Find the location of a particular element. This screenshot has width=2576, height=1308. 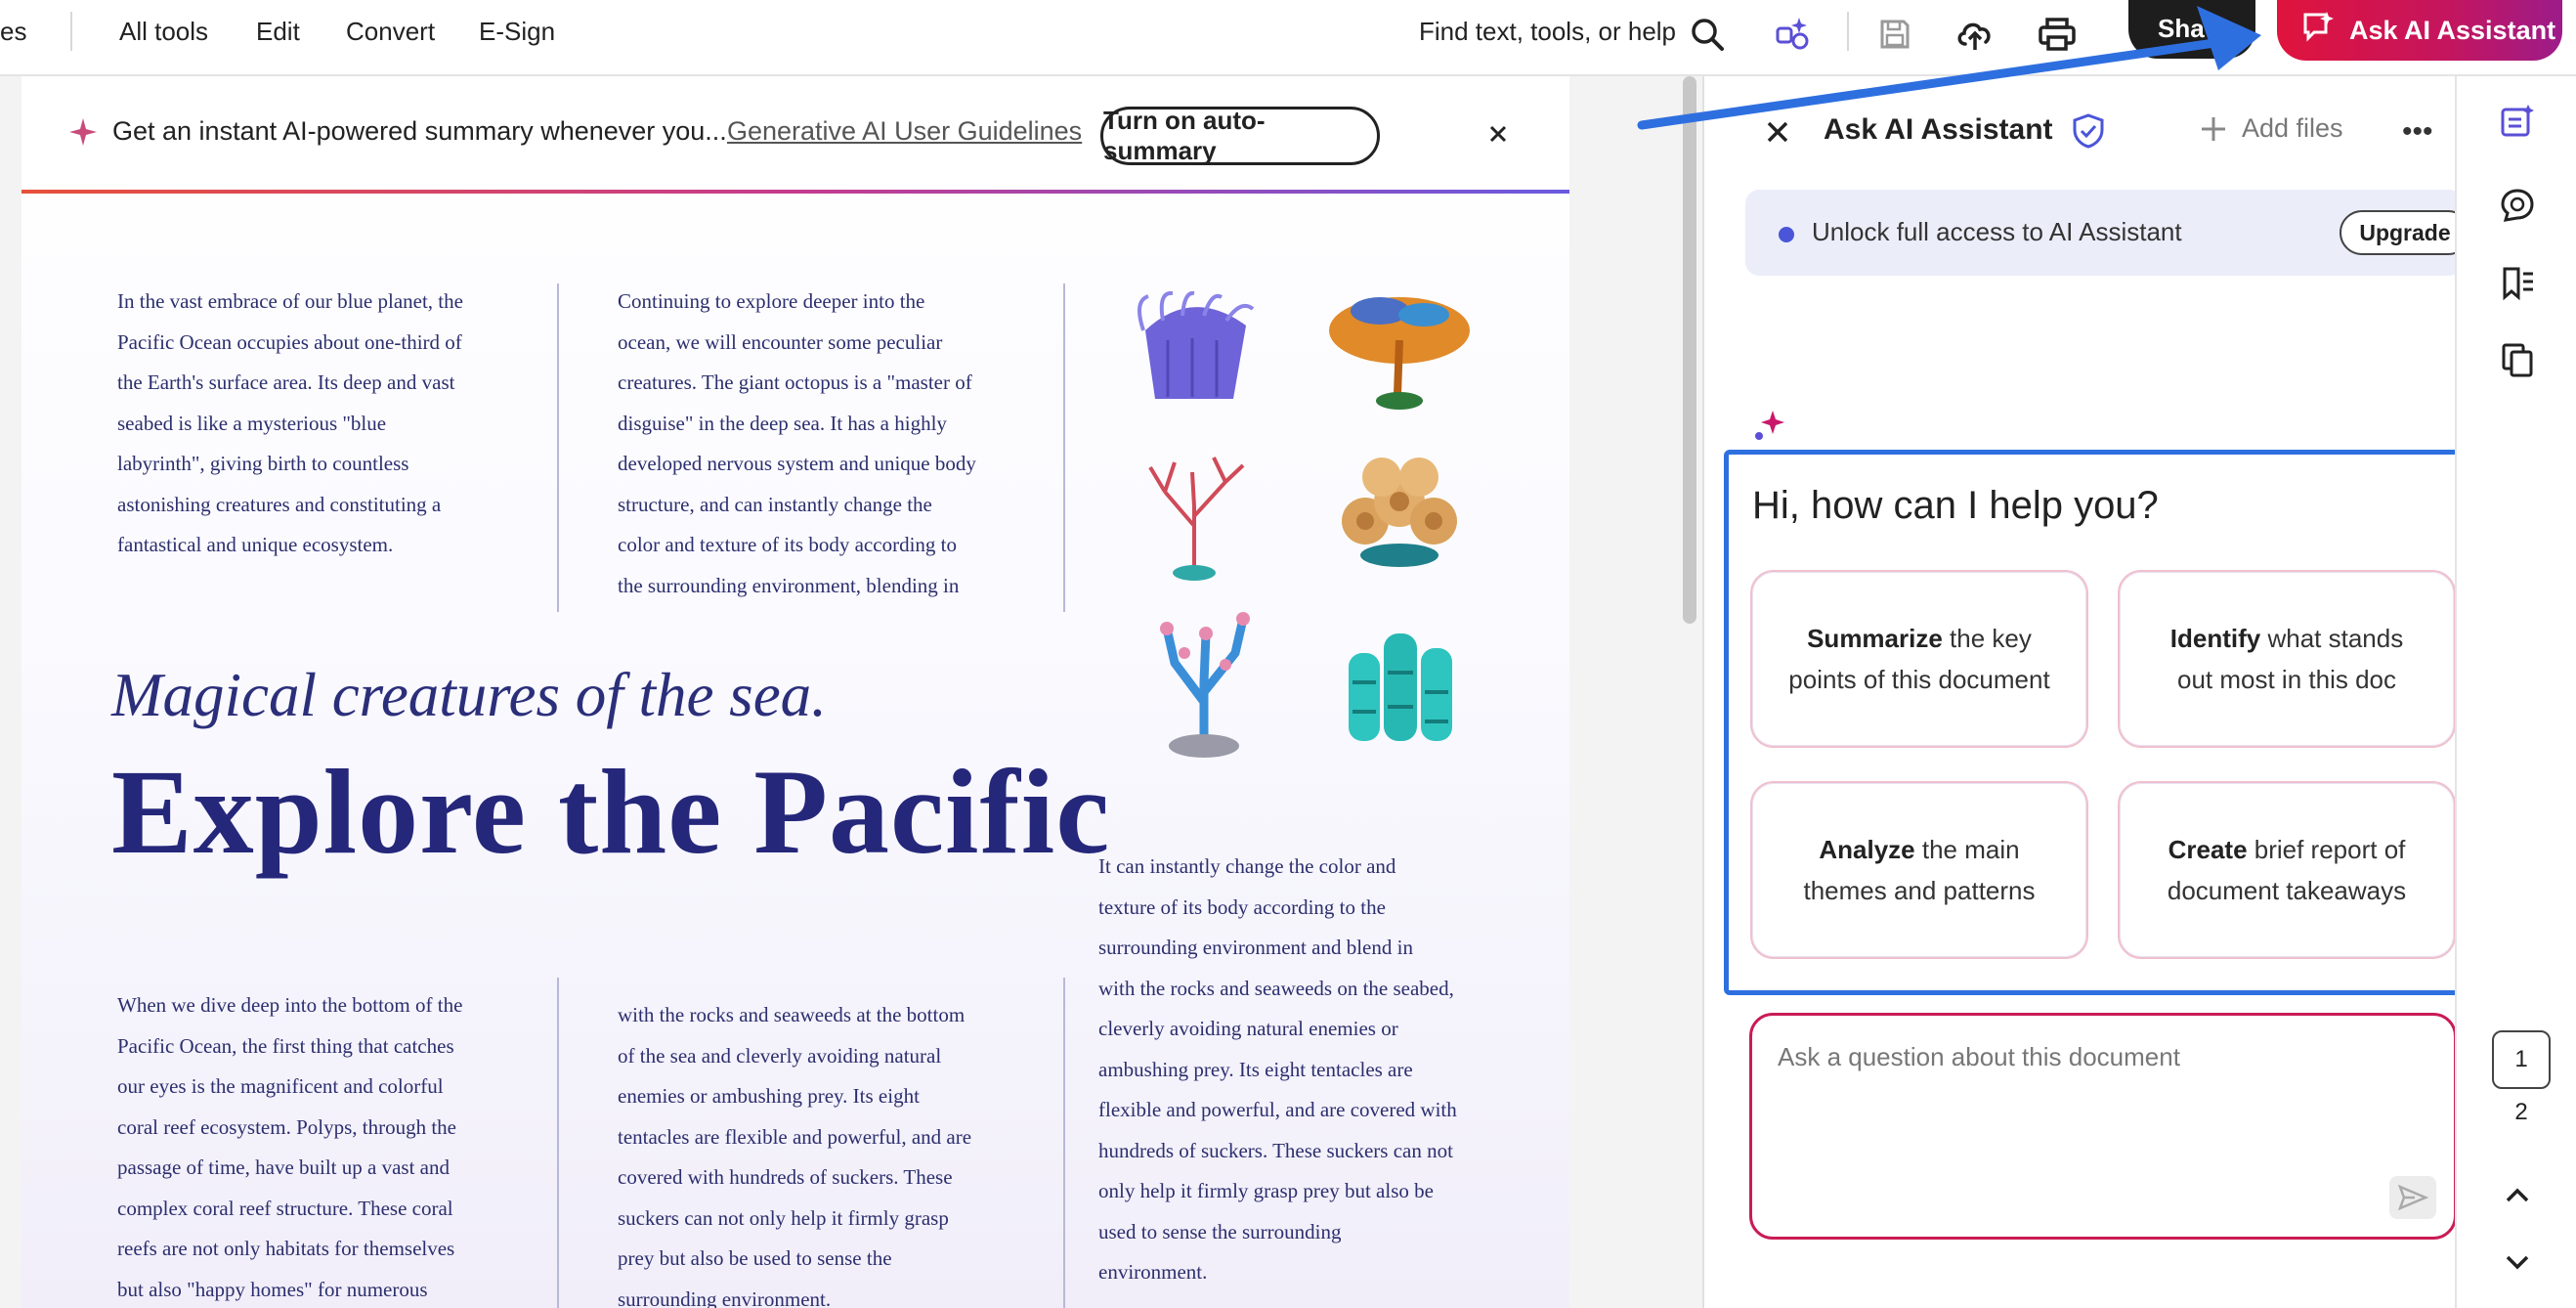

unlock-text: Unlock full access to AI Assistant is located at coordinates (1997, 231).